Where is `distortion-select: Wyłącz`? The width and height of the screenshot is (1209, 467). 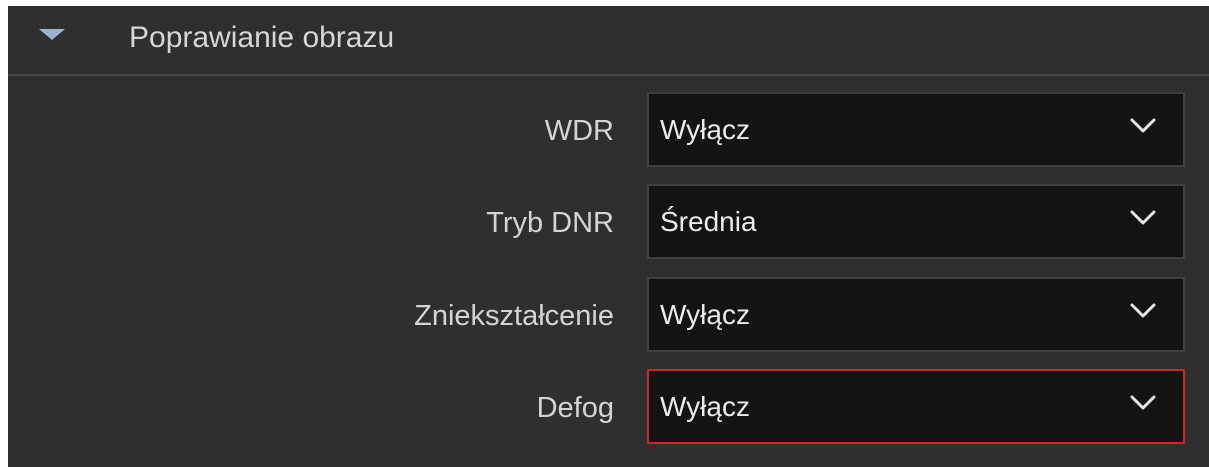 distortion-select: Wyłącz is located at coordinates (916, 314).